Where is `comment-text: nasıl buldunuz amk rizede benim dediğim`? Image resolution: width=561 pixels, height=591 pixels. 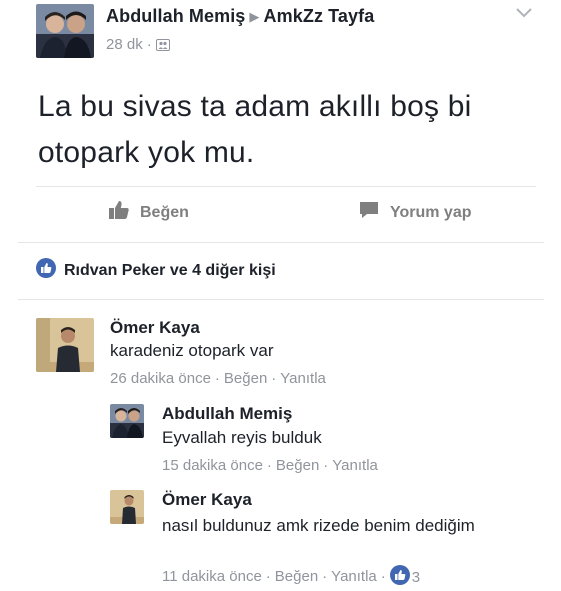 comment-text: nasıl buldunuz amk rizede benim dediğim is located at coordinates (318, 525).